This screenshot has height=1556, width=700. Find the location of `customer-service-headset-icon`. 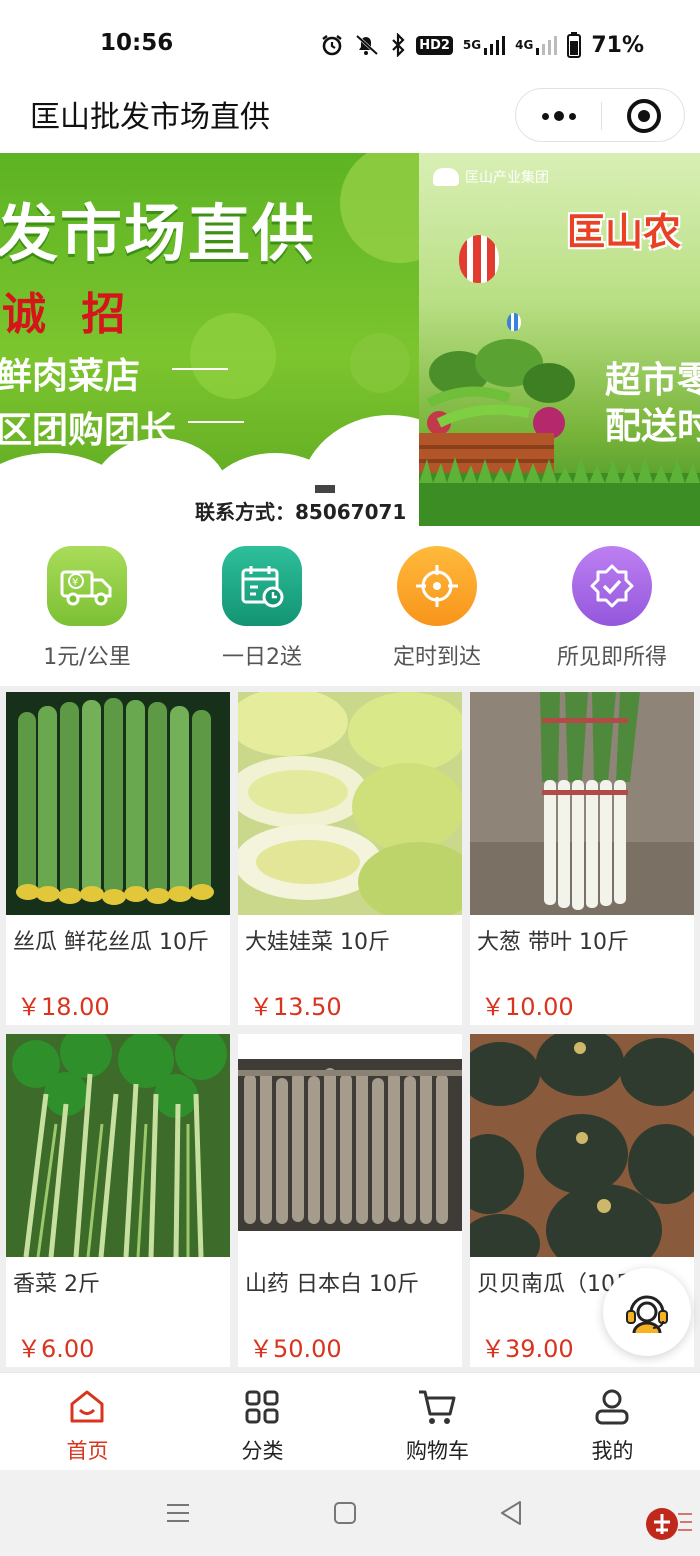

customer-service-headset-icon is located at coordinates (647, 1314).